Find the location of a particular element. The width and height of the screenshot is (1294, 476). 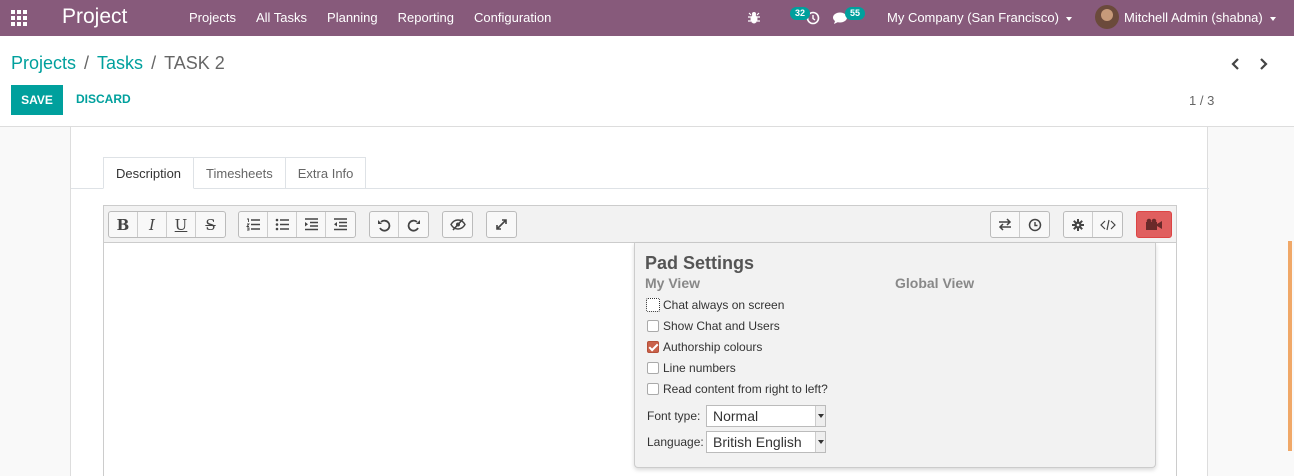

history-clock-icon is located at coordinates (1034, 224).